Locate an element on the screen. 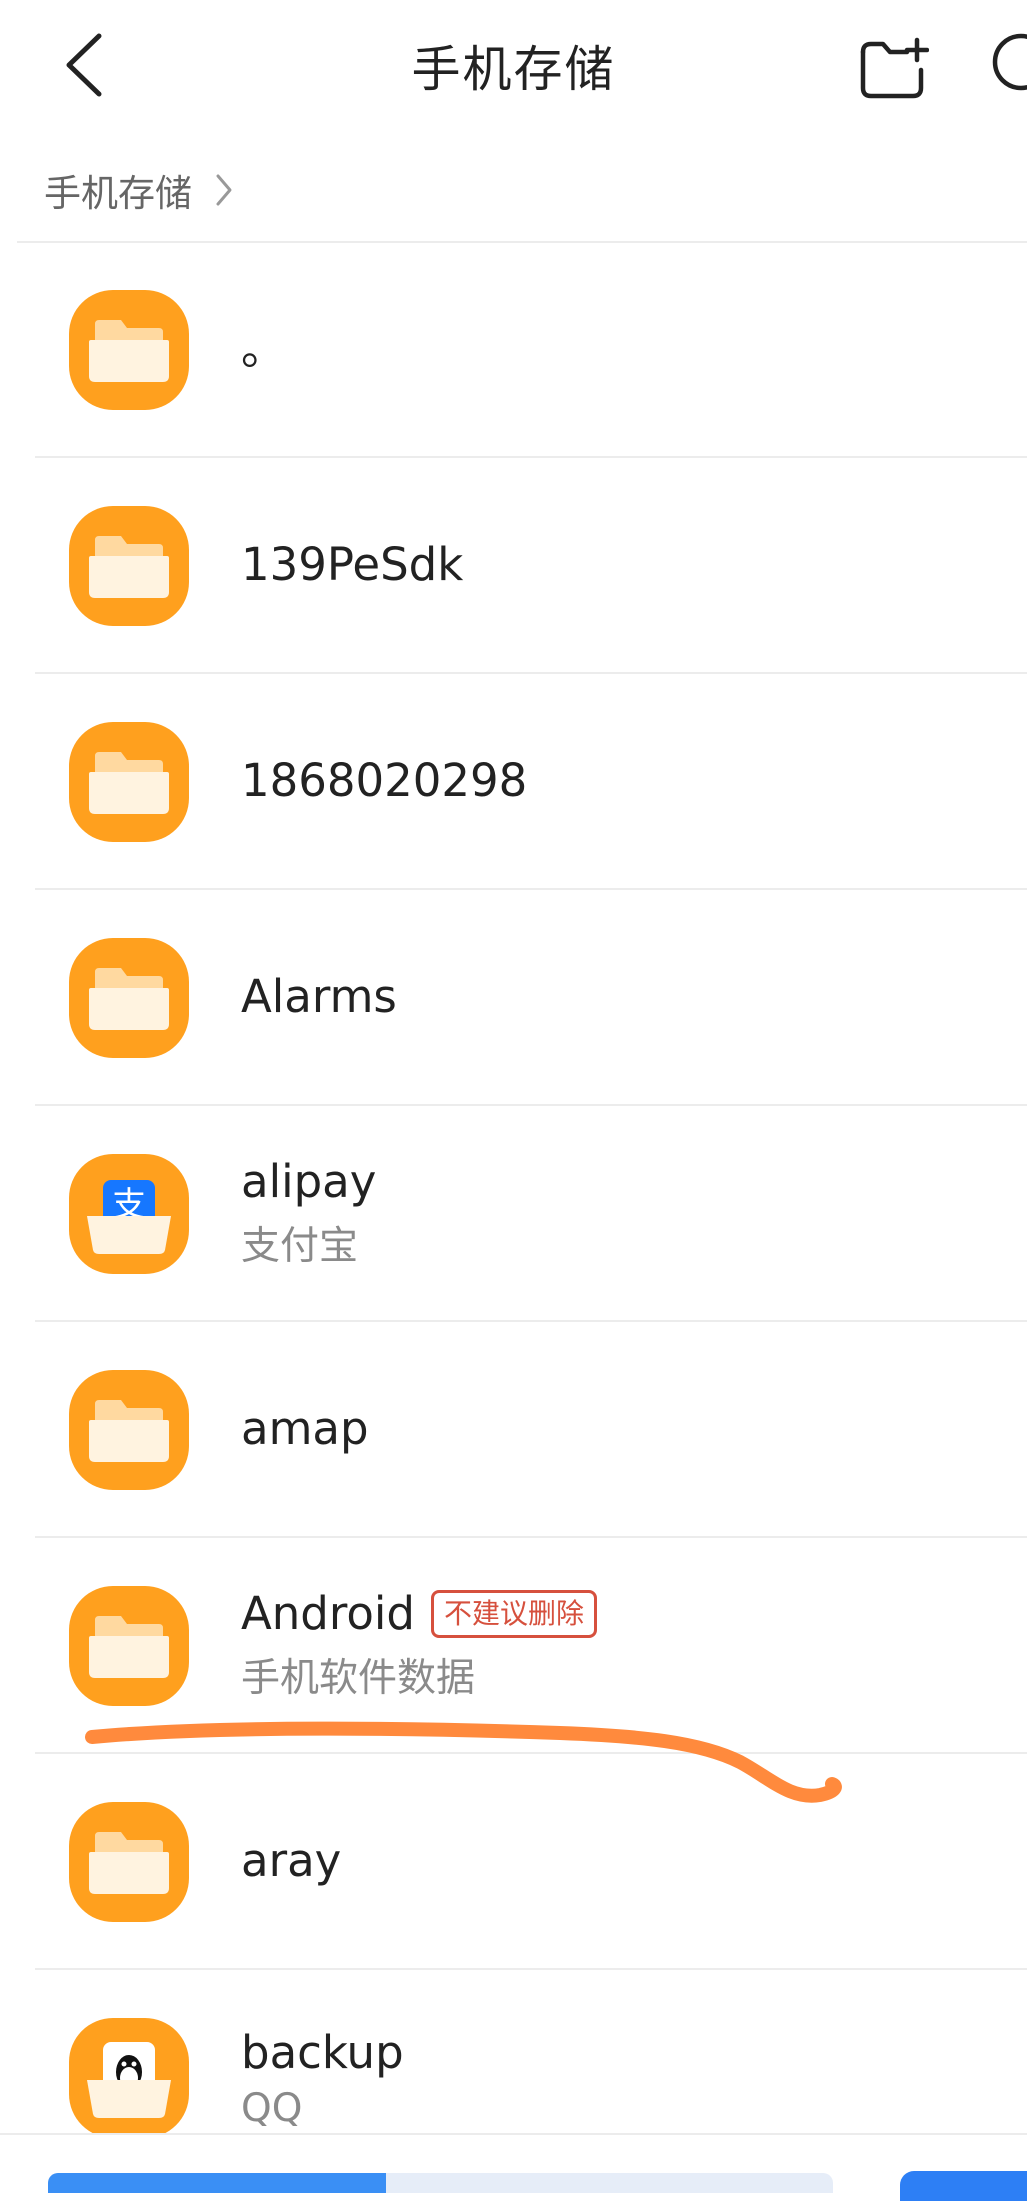  folder-name: 1868020298 is located at coordinates (384, 780).